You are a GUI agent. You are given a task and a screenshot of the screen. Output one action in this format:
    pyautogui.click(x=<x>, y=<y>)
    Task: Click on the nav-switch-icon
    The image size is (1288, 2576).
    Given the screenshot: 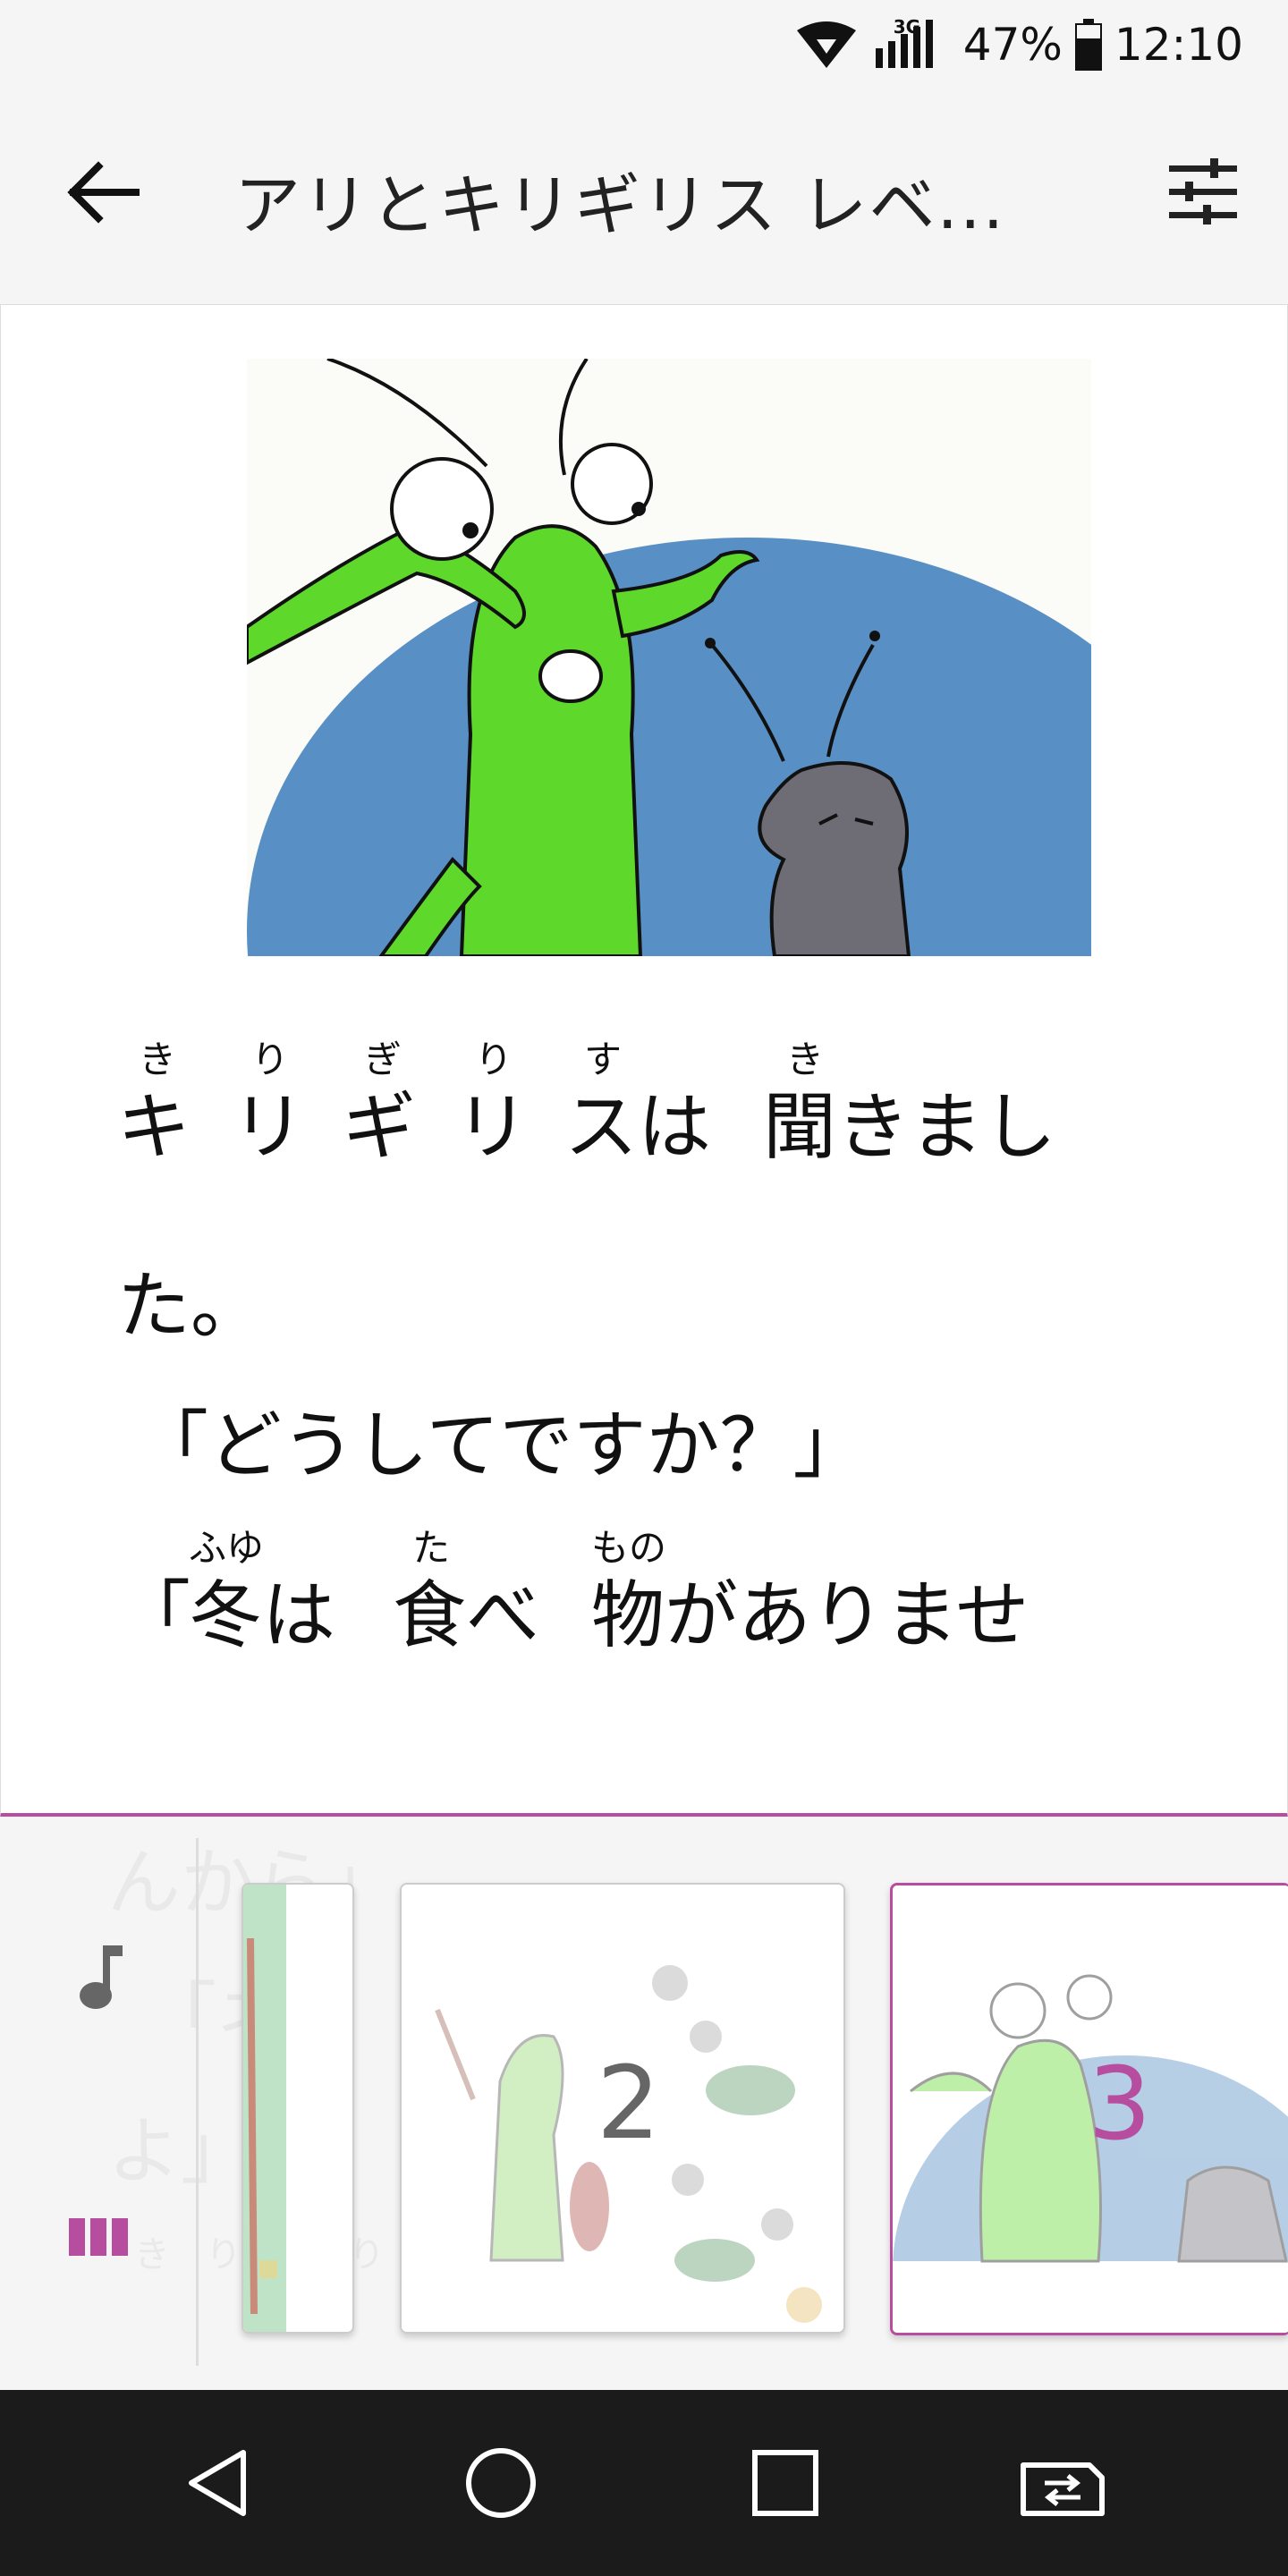 What is the action you would take?
    pyautogui.click(x=1063, y=2489)
    